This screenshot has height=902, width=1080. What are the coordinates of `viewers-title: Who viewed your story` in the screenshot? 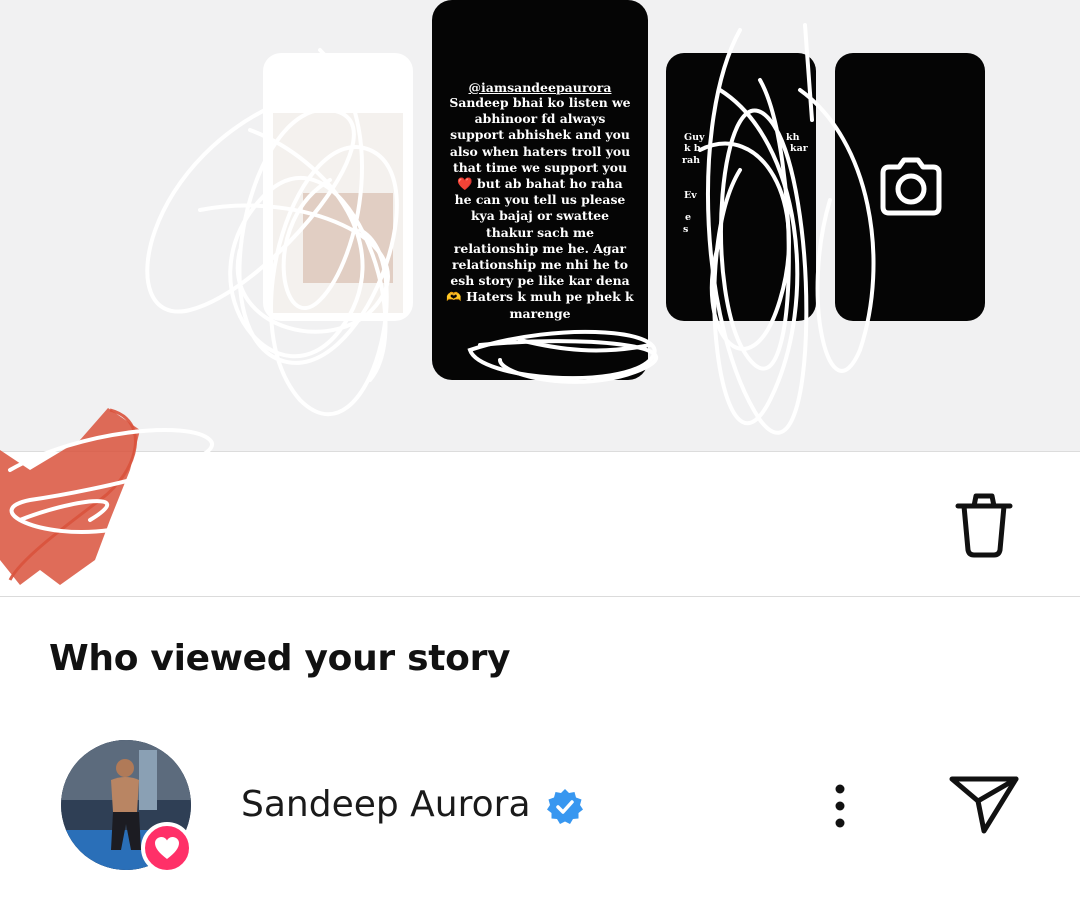 It's located at (280, 658).